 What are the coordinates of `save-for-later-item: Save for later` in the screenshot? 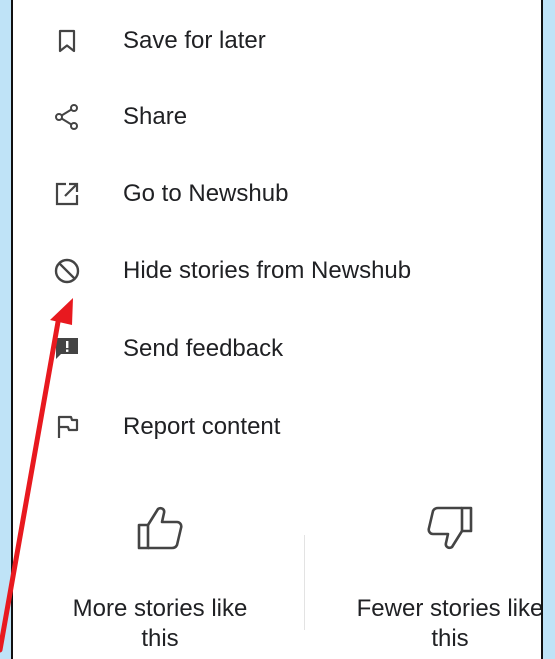 It's located at (277, 41).